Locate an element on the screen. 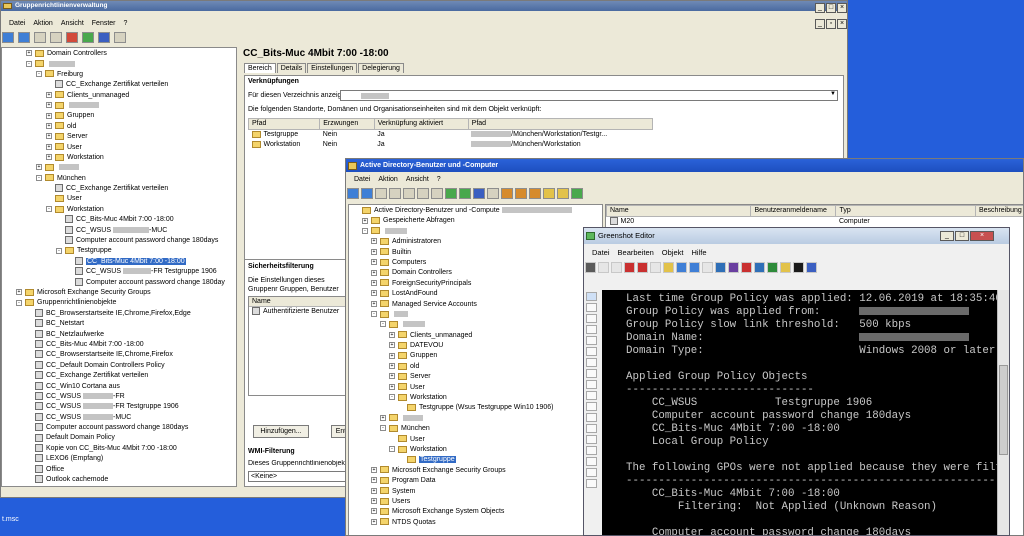 The image size is (1024, 536). ad-column-header: Beschreibung is located at coordinates (998, 211).